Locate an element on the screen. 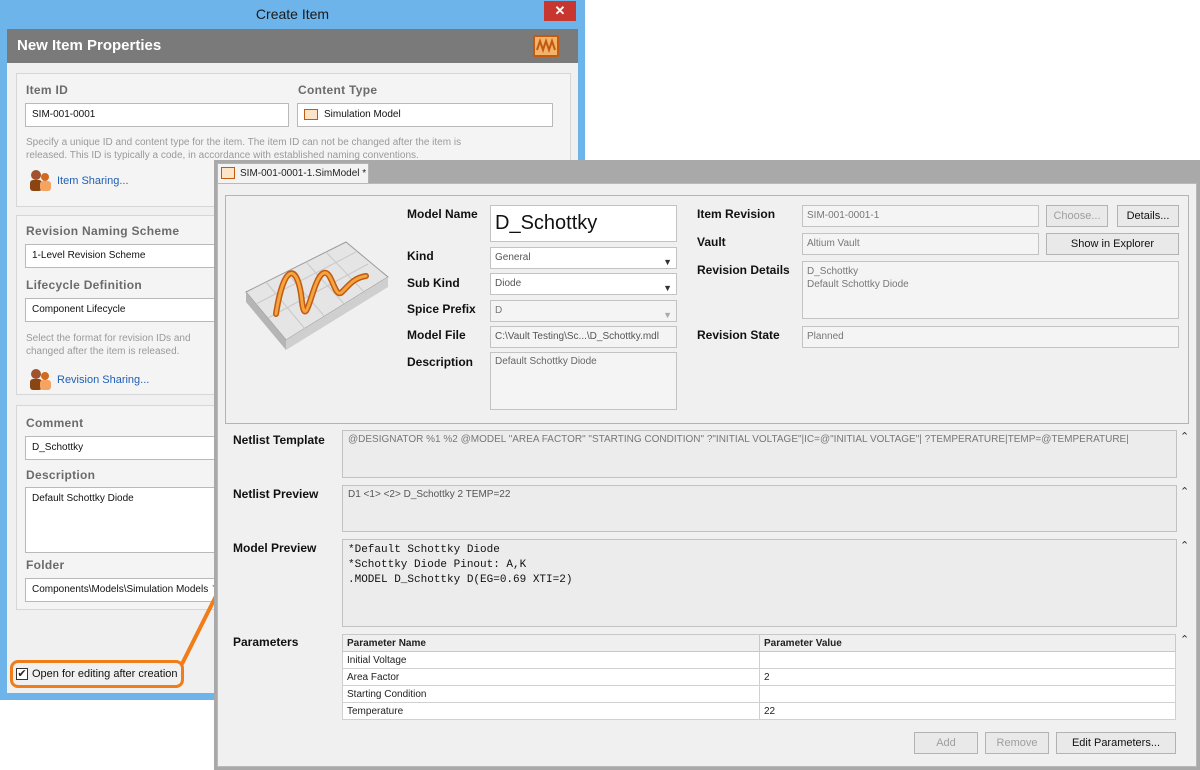 The width and height of the screenshot is (1200, 770). netlist-template-label: Netlist Template is located at coordinates (279, 440).